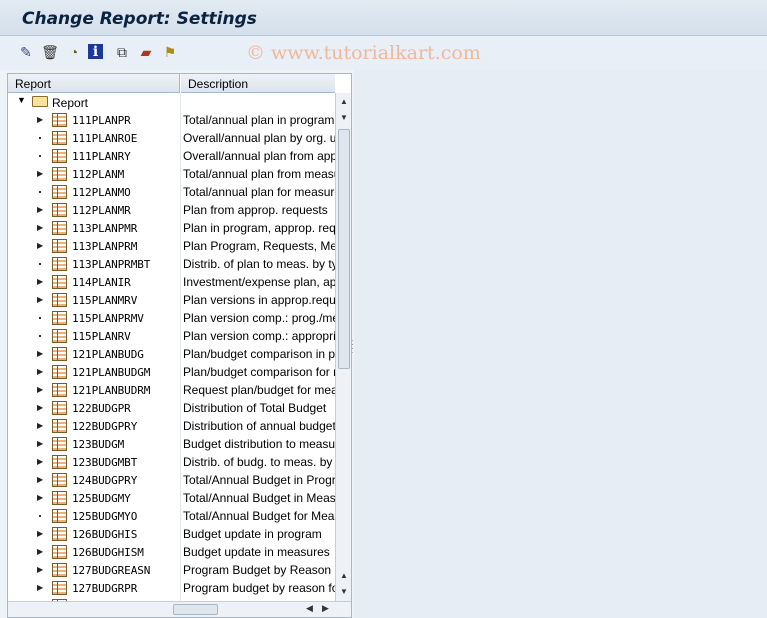 The height and width of the screenshot is (618, 767). Describe the element at coordinates (325, 608) in the screenshot. I see `scroll-right-icon: ▶` at that location.